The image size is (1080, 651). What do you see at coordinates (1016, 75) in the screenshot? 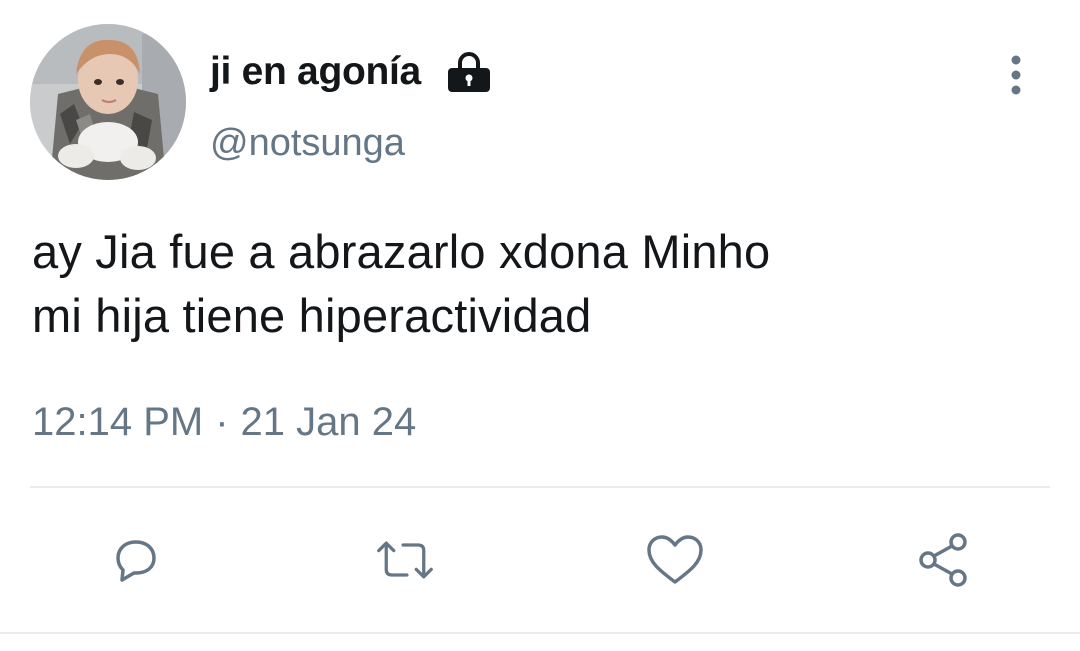
I see `more-vertical-icon` at bounding box center [1016, 75].